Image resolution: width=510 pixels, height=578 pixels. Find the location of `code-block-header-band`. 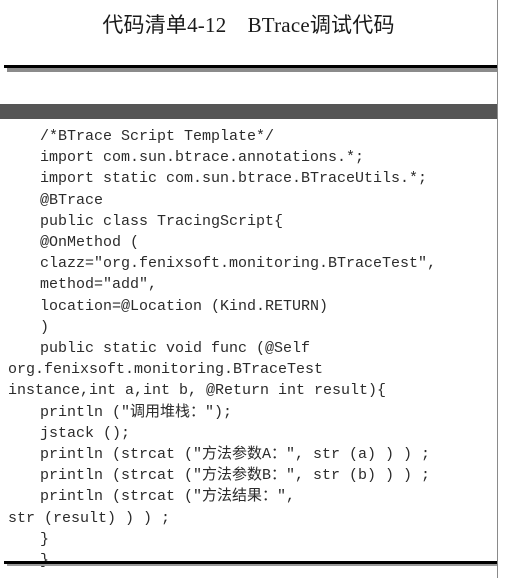

code-block-header-band is located at coordinates (248, 111).